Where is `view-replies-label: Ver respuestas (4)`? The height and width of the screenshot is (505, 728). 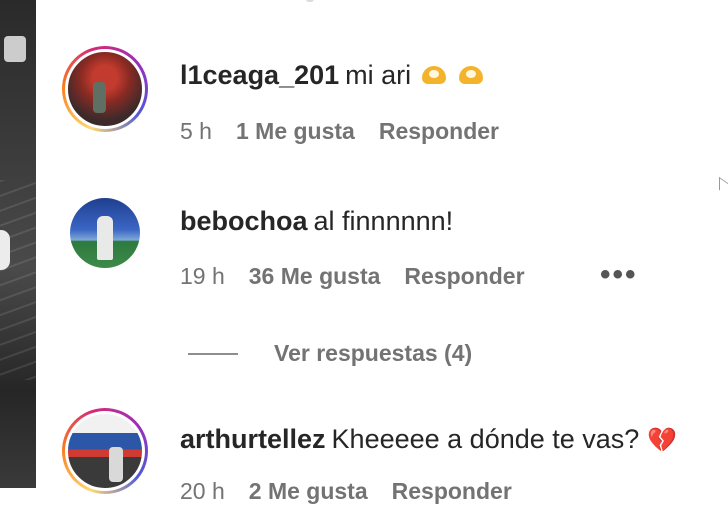
view-replies-label: Ver respuestas (4) is located at coordinates (373, 353).